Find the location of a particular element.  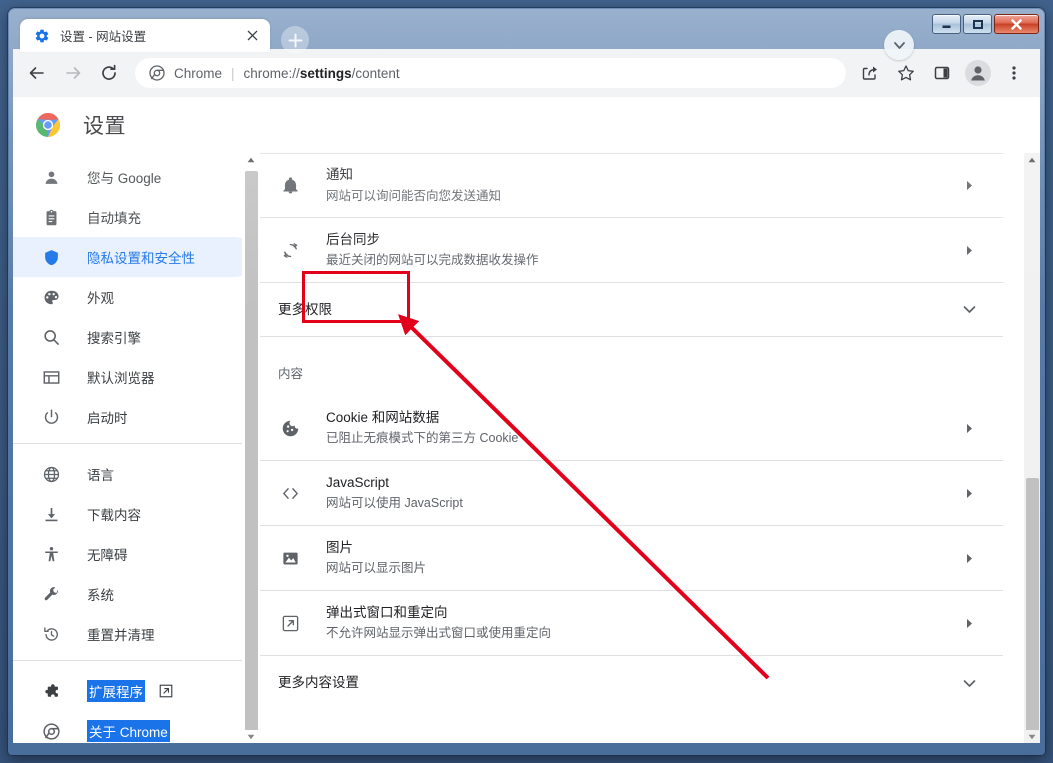

close-button is located at coordinates (1016, 24).